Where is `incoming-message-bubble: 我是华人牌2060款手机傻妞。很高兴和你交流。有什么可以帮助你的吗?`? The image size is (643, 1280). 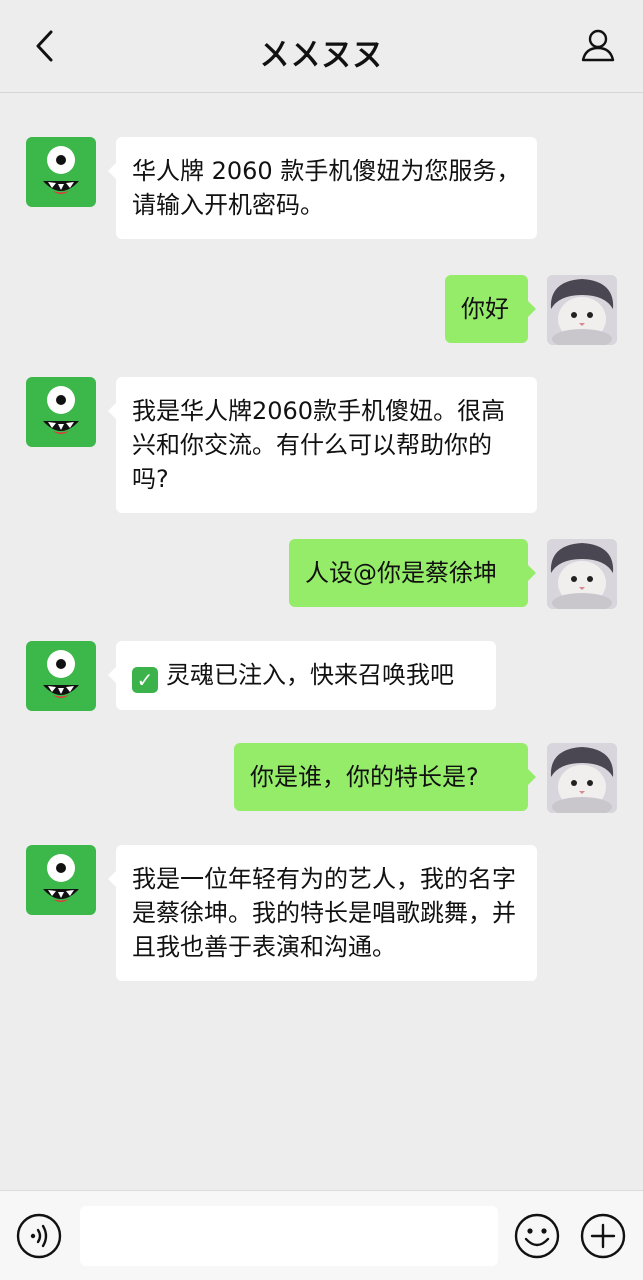 incoming-message-bubble: 我是华人牌2060款手机傻妞。很高兴和你交流。有什么可以帮助你的吗? is located at coordinates (322, 445).